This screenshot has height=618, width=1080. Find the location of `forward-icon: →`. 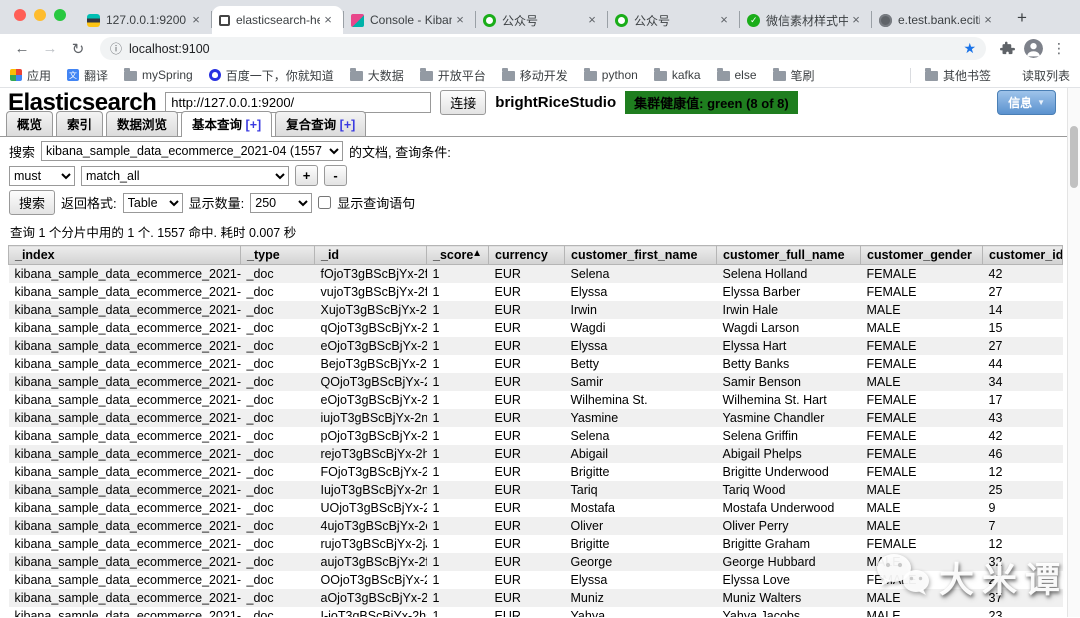

forward-icon: → is located at coordinates (50, 48).